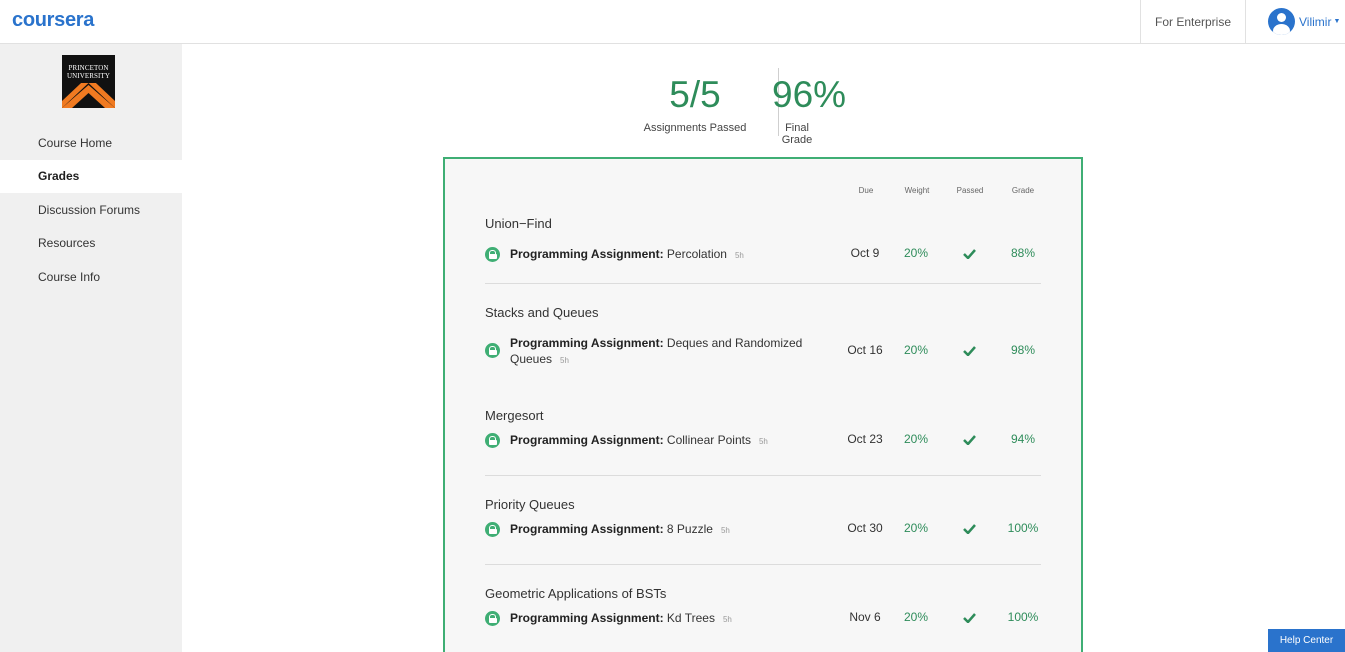 The image size is (1345, 652). Describe the element at coordinates (1023, 190) in the screenshot. I see `column-header-grade: Grade` at that location.